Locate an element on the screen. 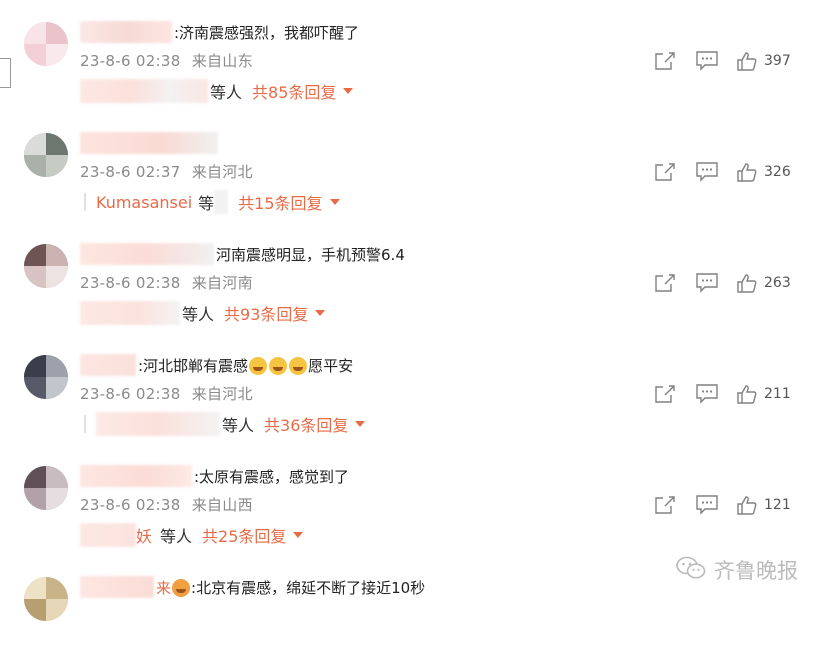  comment-location: 来自山东 is located at coordinates (222, 61).